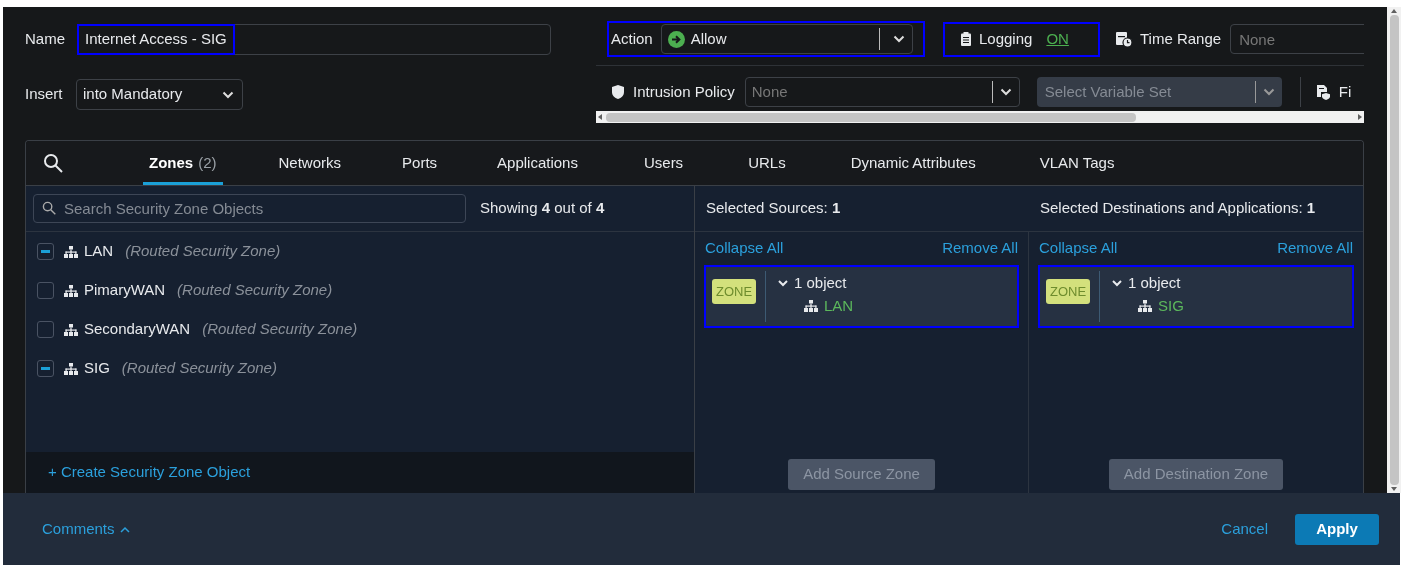 The height and width of the screenshot is (565, 1404). Describe the element at coordinates (1345, 91) in the screenshot. I see `file-policy-label: Fi` at that location.